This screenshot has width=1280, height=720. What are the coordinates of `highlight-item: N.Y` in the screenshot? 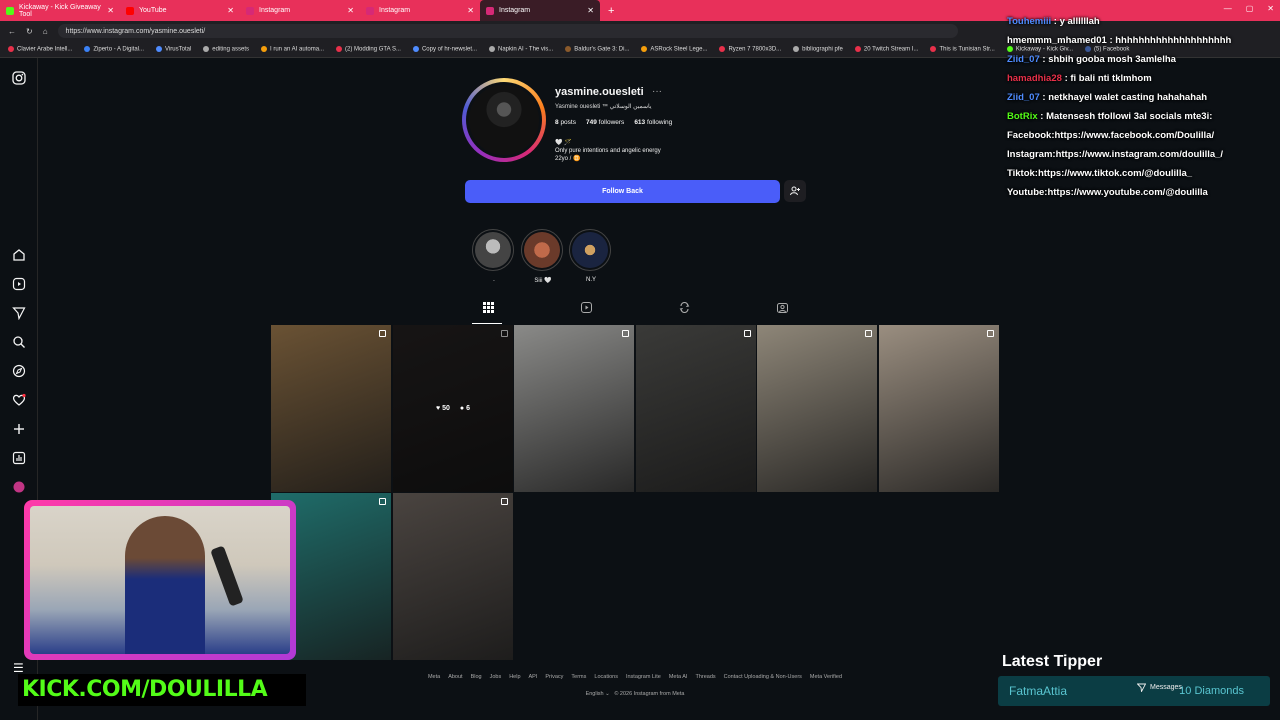 It's located at (591, 256).